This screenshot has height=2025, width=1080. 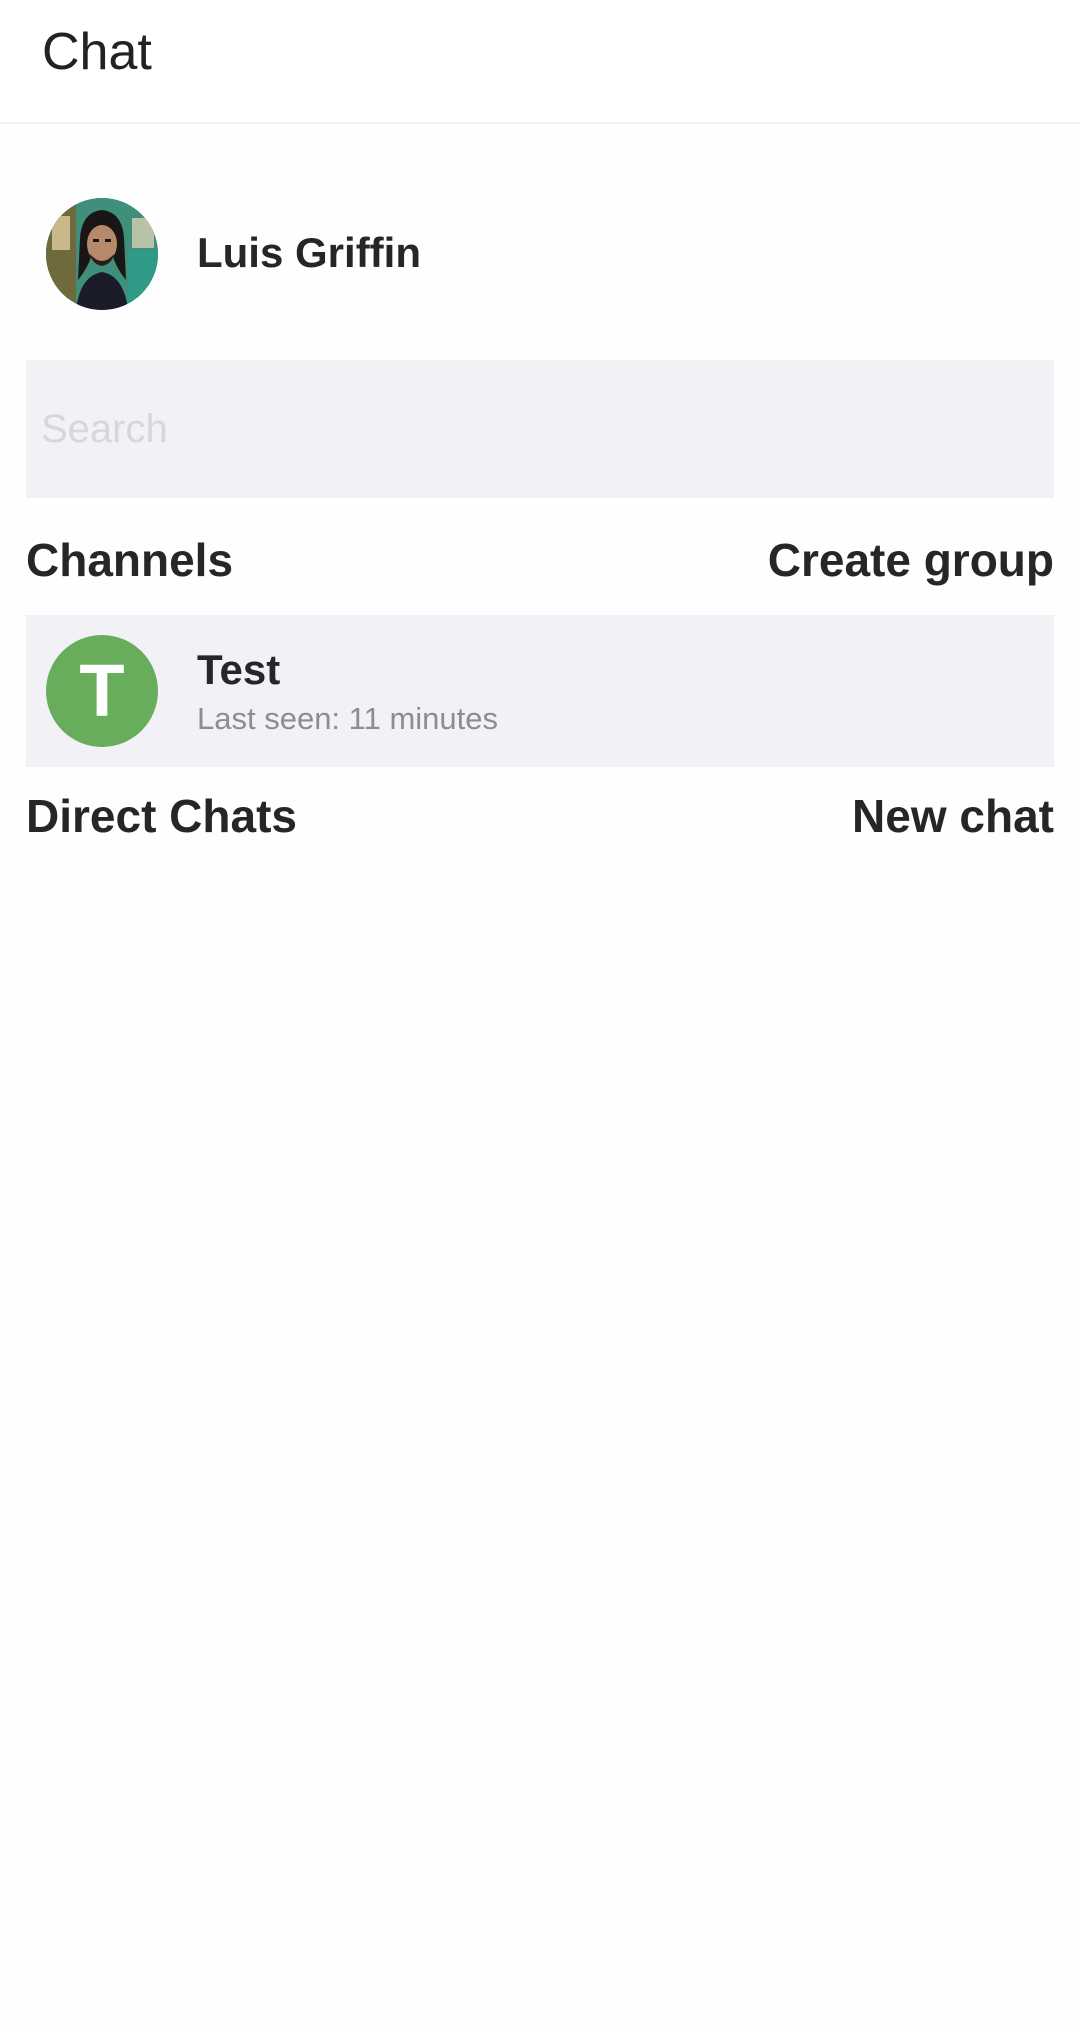 I want to click on user-photo-icon, so click(x=102, y=254).